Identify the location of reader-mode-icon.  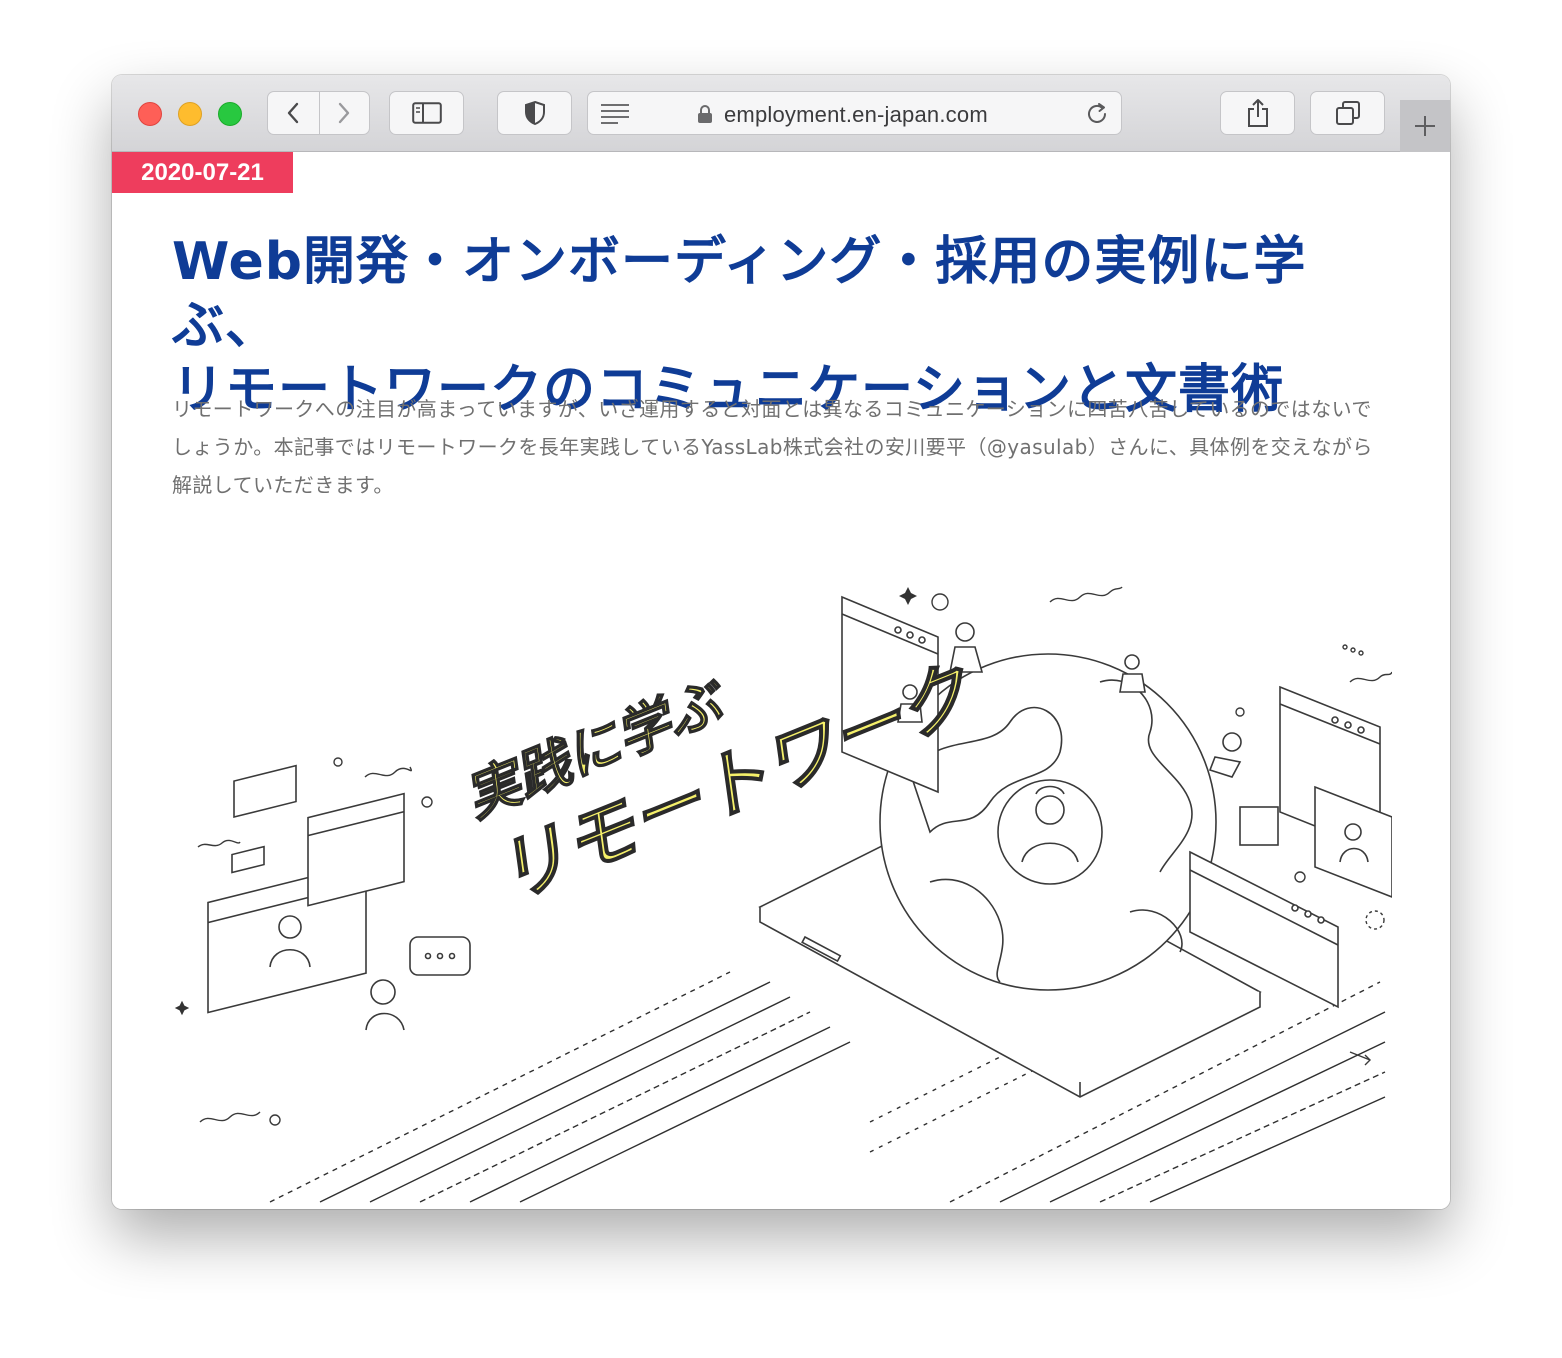
(615, 113).